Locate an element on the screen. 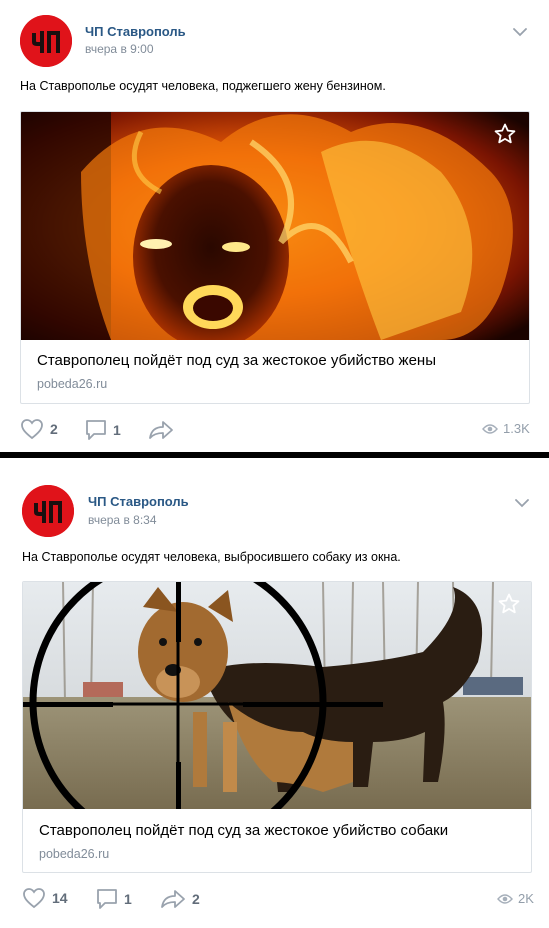 This screenshot has width=549, height=928. views-count: 2K is located at coordinates (526, 898).